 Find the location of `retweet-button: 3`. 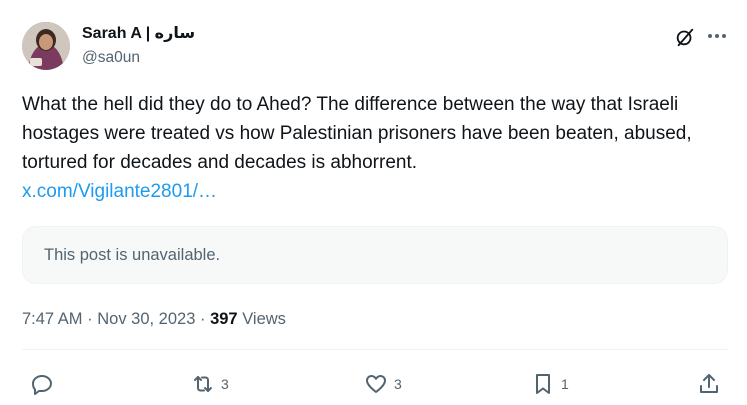

retweet-button: 3 is located at coordinates (210, 384).